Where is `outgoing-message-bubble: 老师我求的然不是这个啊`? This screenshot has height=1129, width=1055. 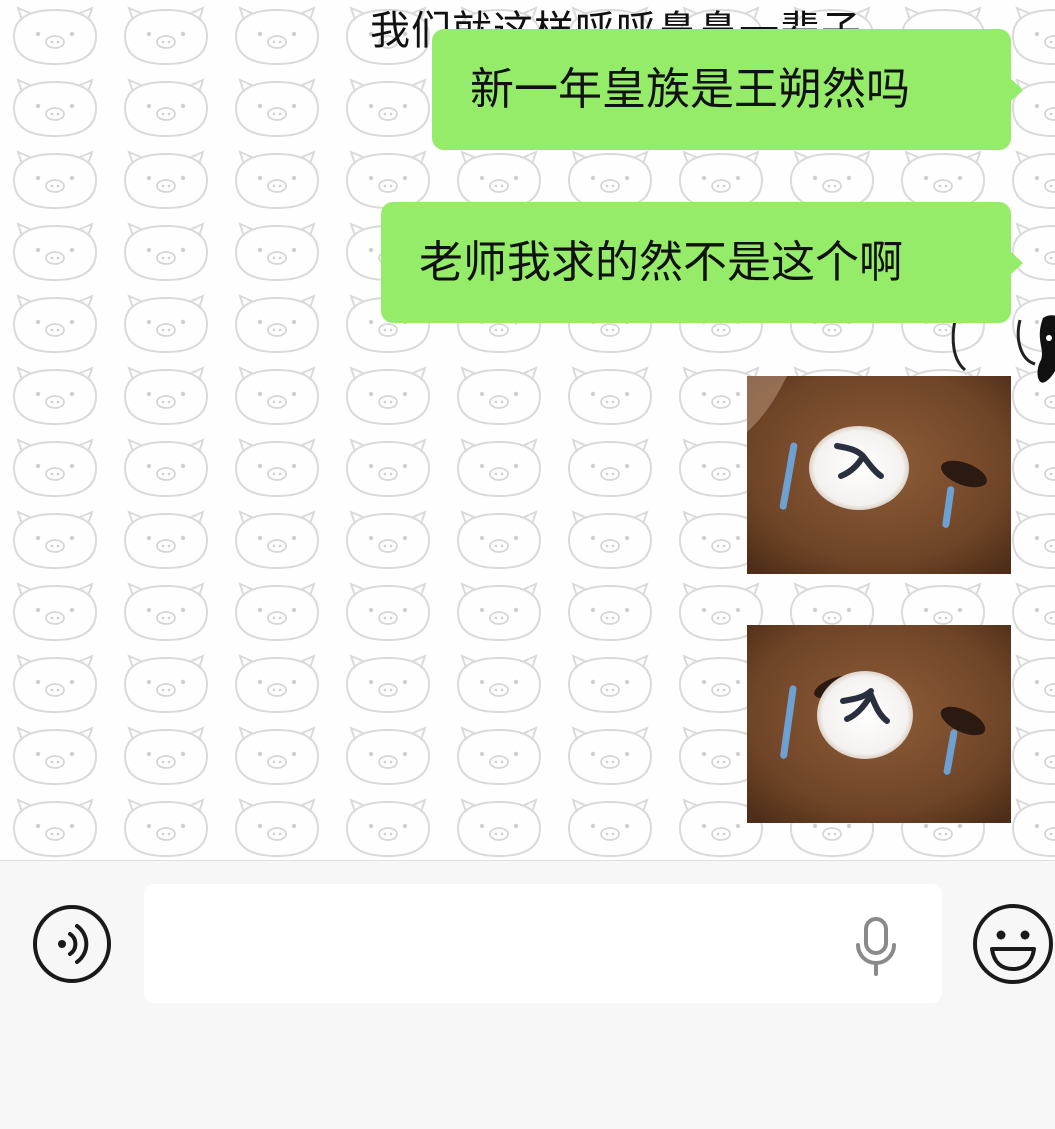 outgoing-message-bubble: 老师我求的然不是这个啊 is located at coordinates (702, 262).